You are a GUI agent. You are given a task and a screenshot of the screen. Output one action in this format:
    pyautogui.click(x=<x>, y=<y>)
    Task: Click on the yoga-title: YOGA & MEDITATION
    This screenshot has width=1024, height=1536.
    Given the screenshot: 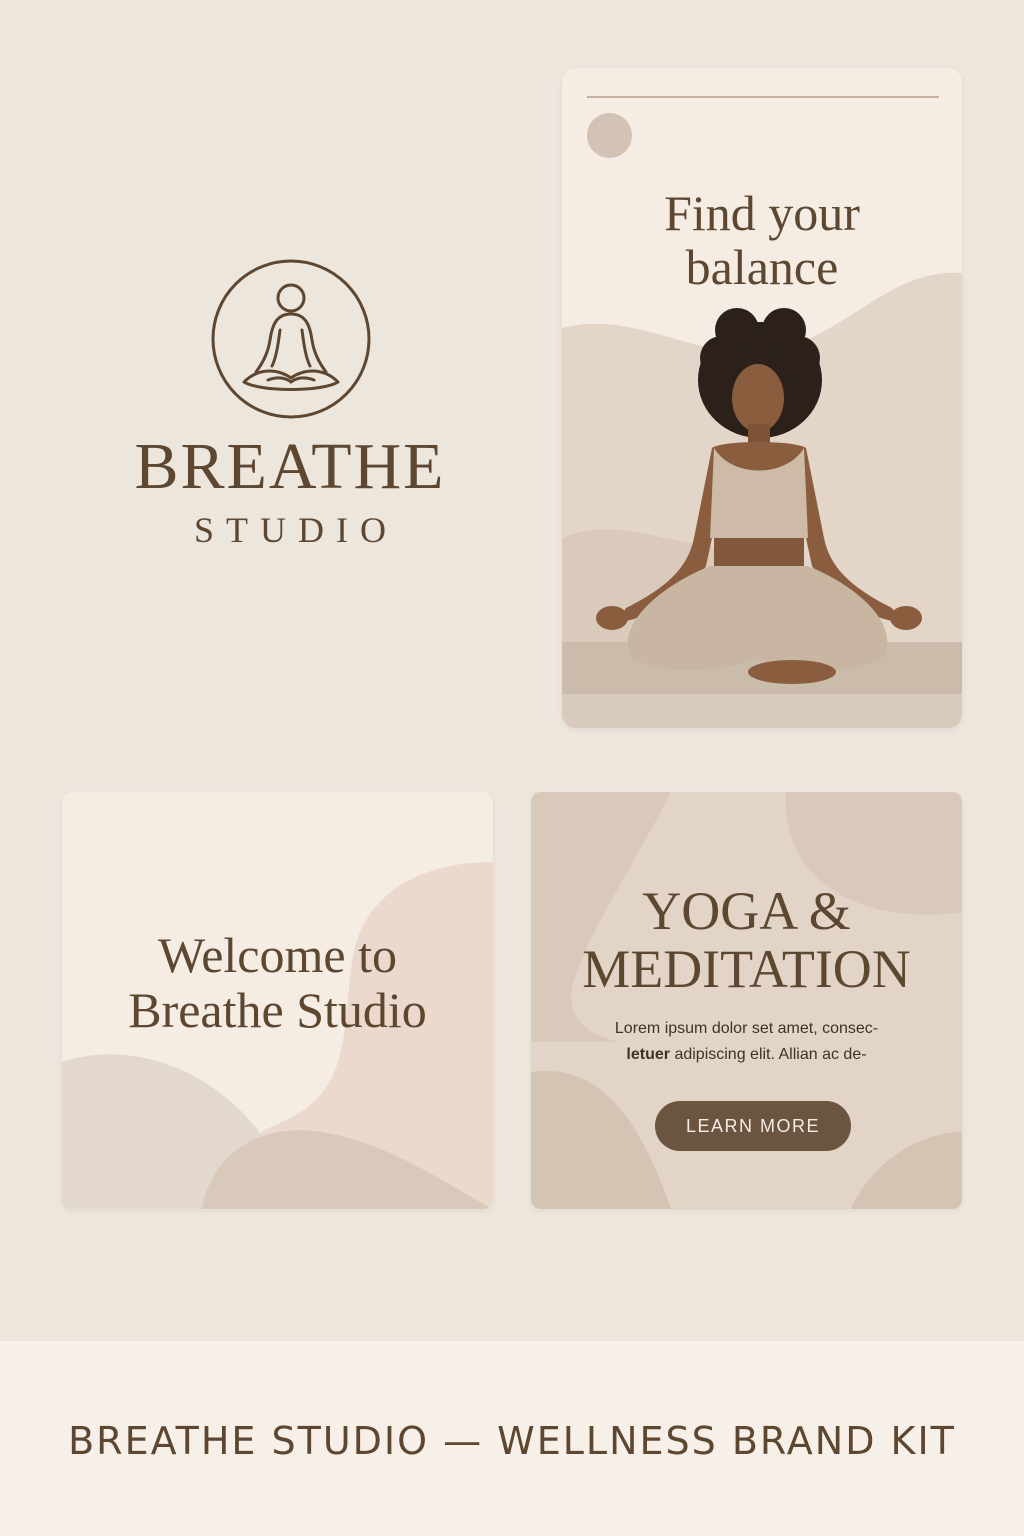 What is the action you would take?
    pyautogui.click(x=746, y=940)
    